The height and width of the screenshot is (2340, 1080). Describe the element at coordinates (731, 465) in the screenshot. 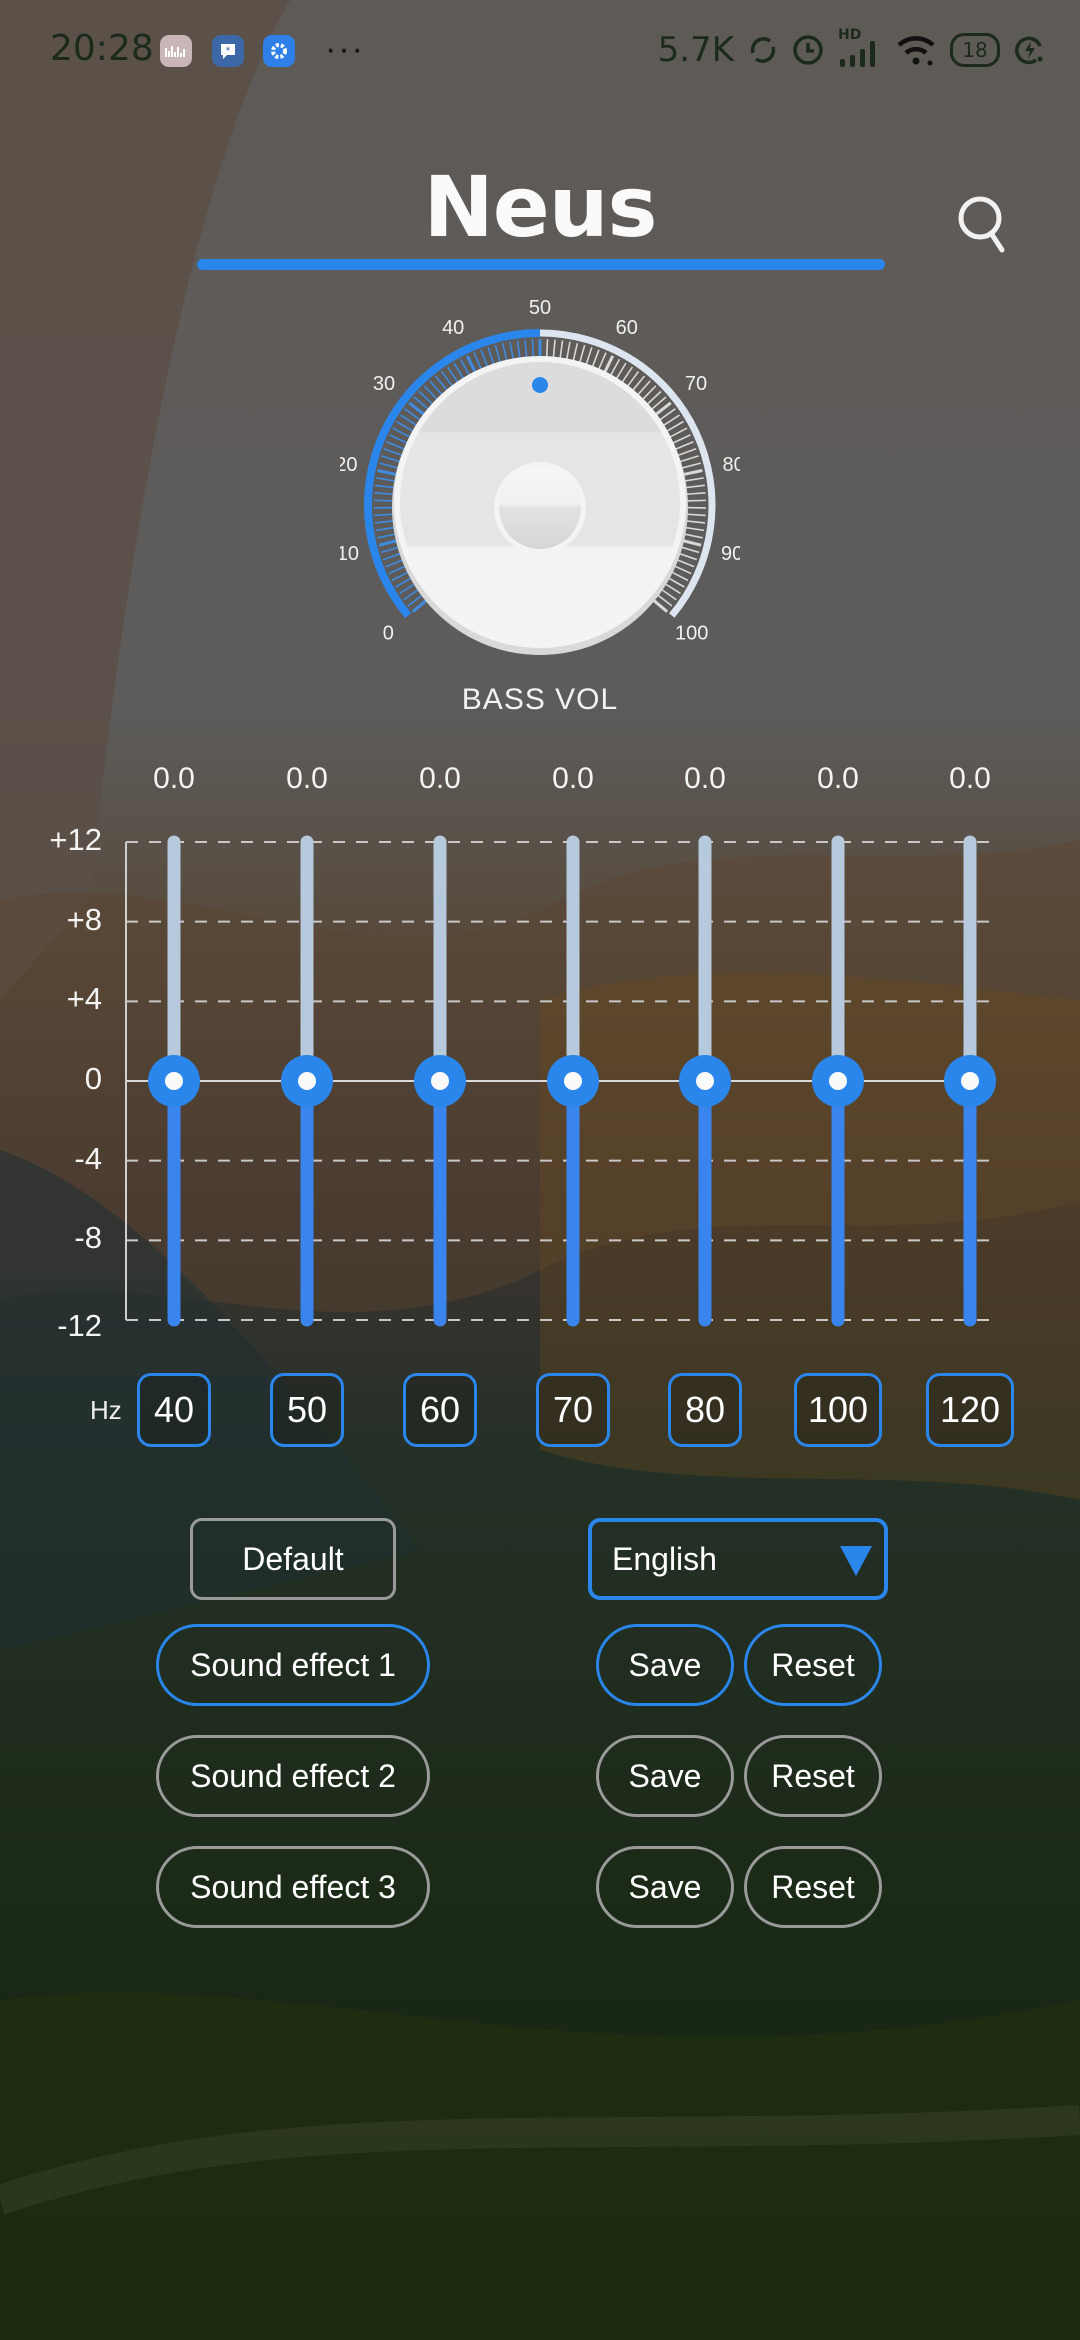

I see `dial-scale-label: 80` at that location.